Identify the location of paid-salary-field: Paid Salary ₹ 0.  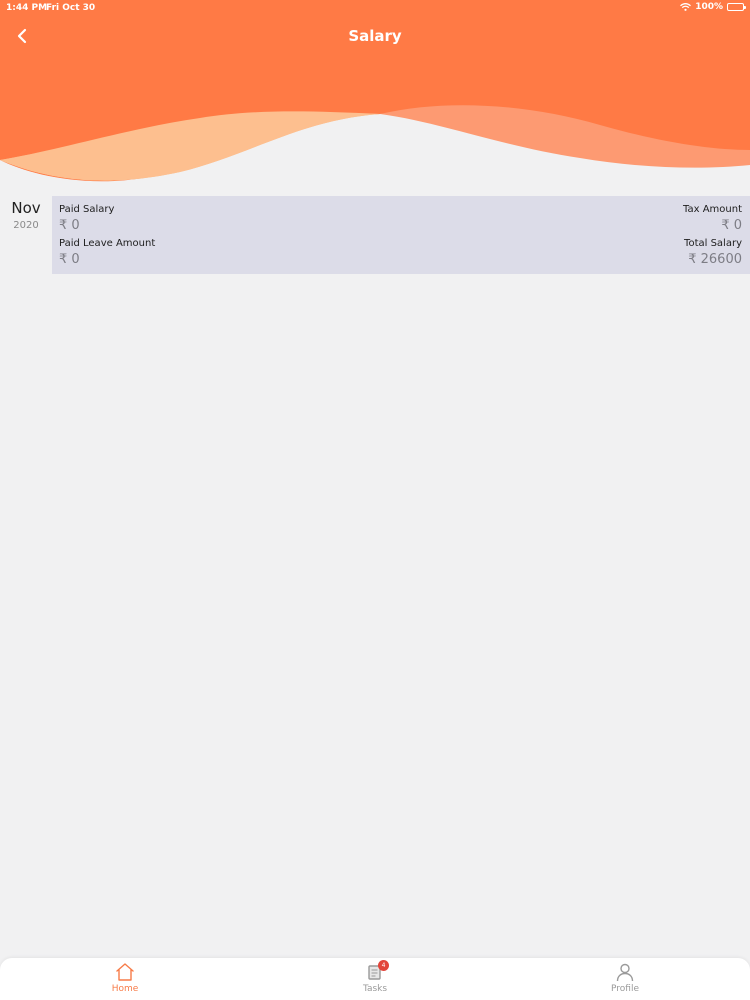
(86, 218).